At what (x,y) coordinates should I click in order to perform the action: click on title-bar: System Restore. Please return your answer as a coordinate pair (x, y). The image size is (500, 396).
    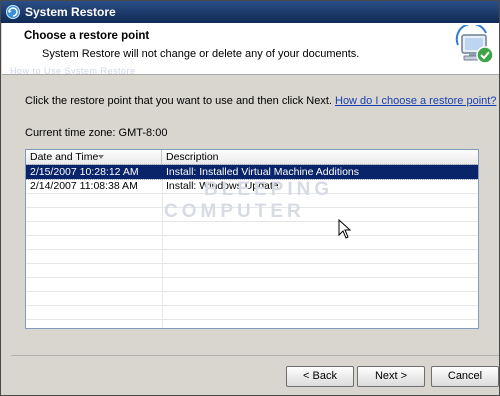
    Looking at the image, I should click on (250, 12).